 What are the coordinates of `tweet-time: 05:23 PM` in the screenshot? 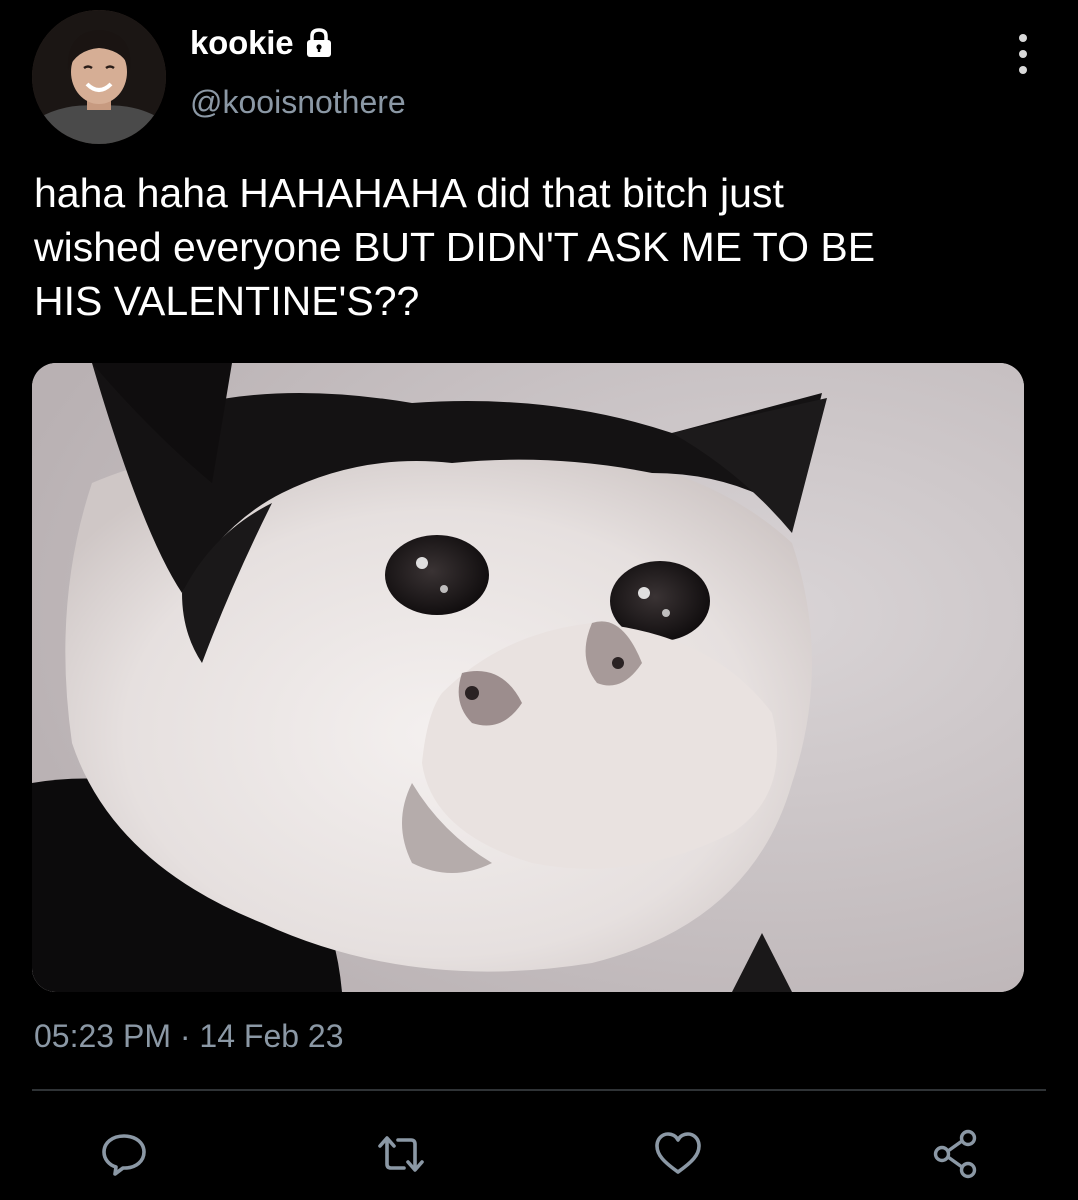 It's located at (102, 1036).